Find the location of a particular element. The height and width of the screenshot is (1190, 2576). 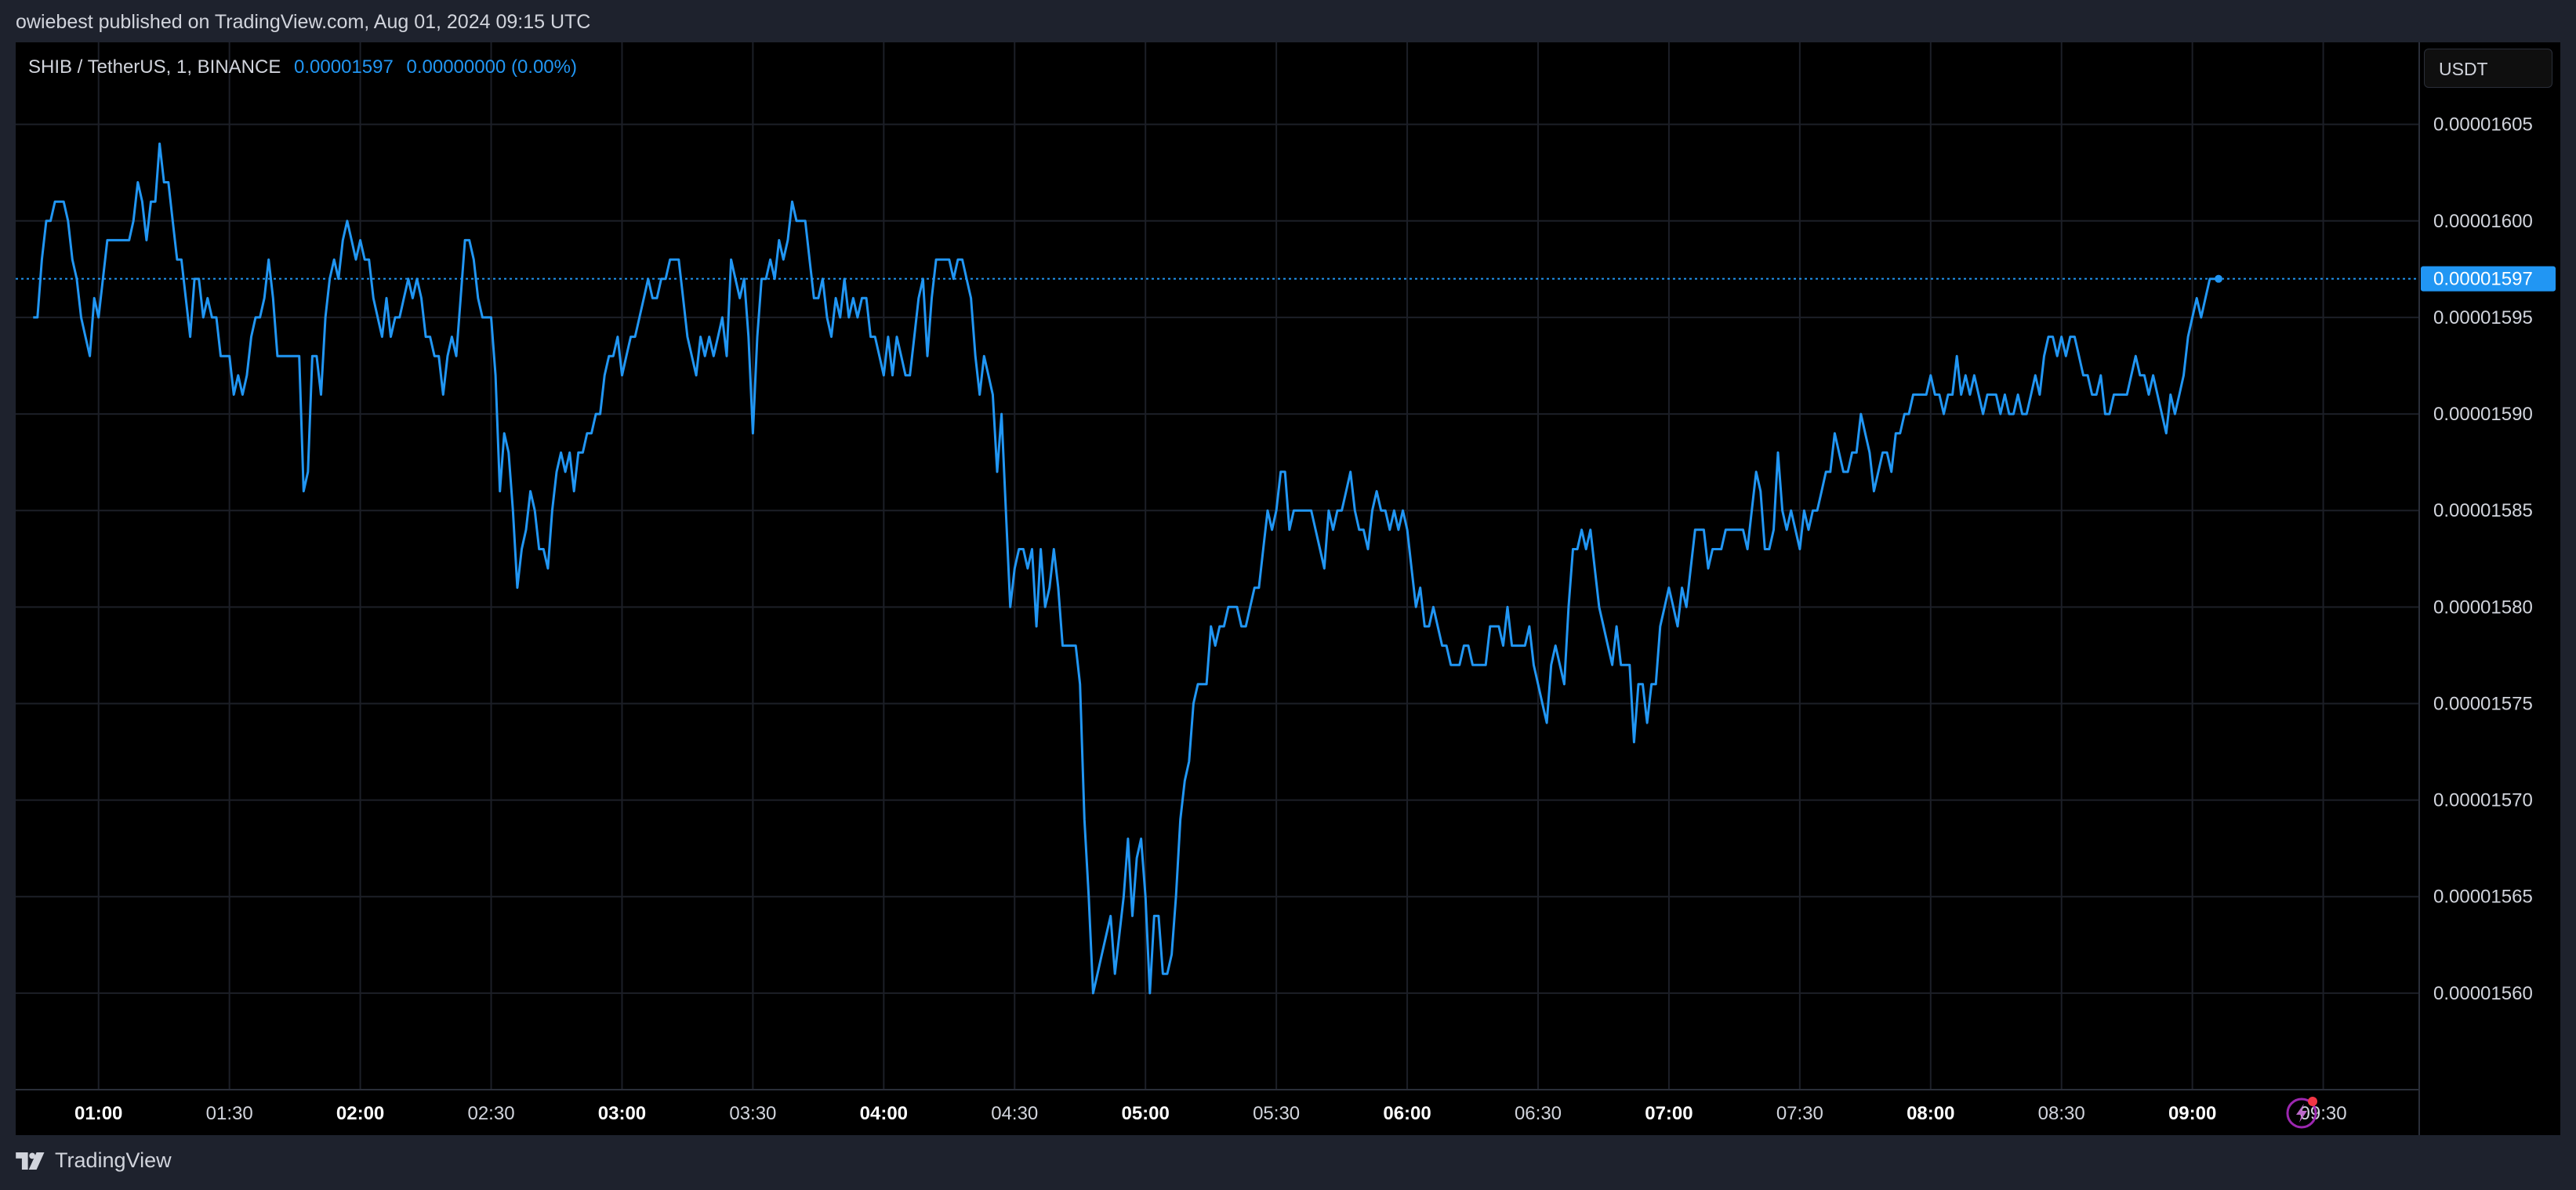

tradingview-logo-icon is located at coordinates (30, 1161).